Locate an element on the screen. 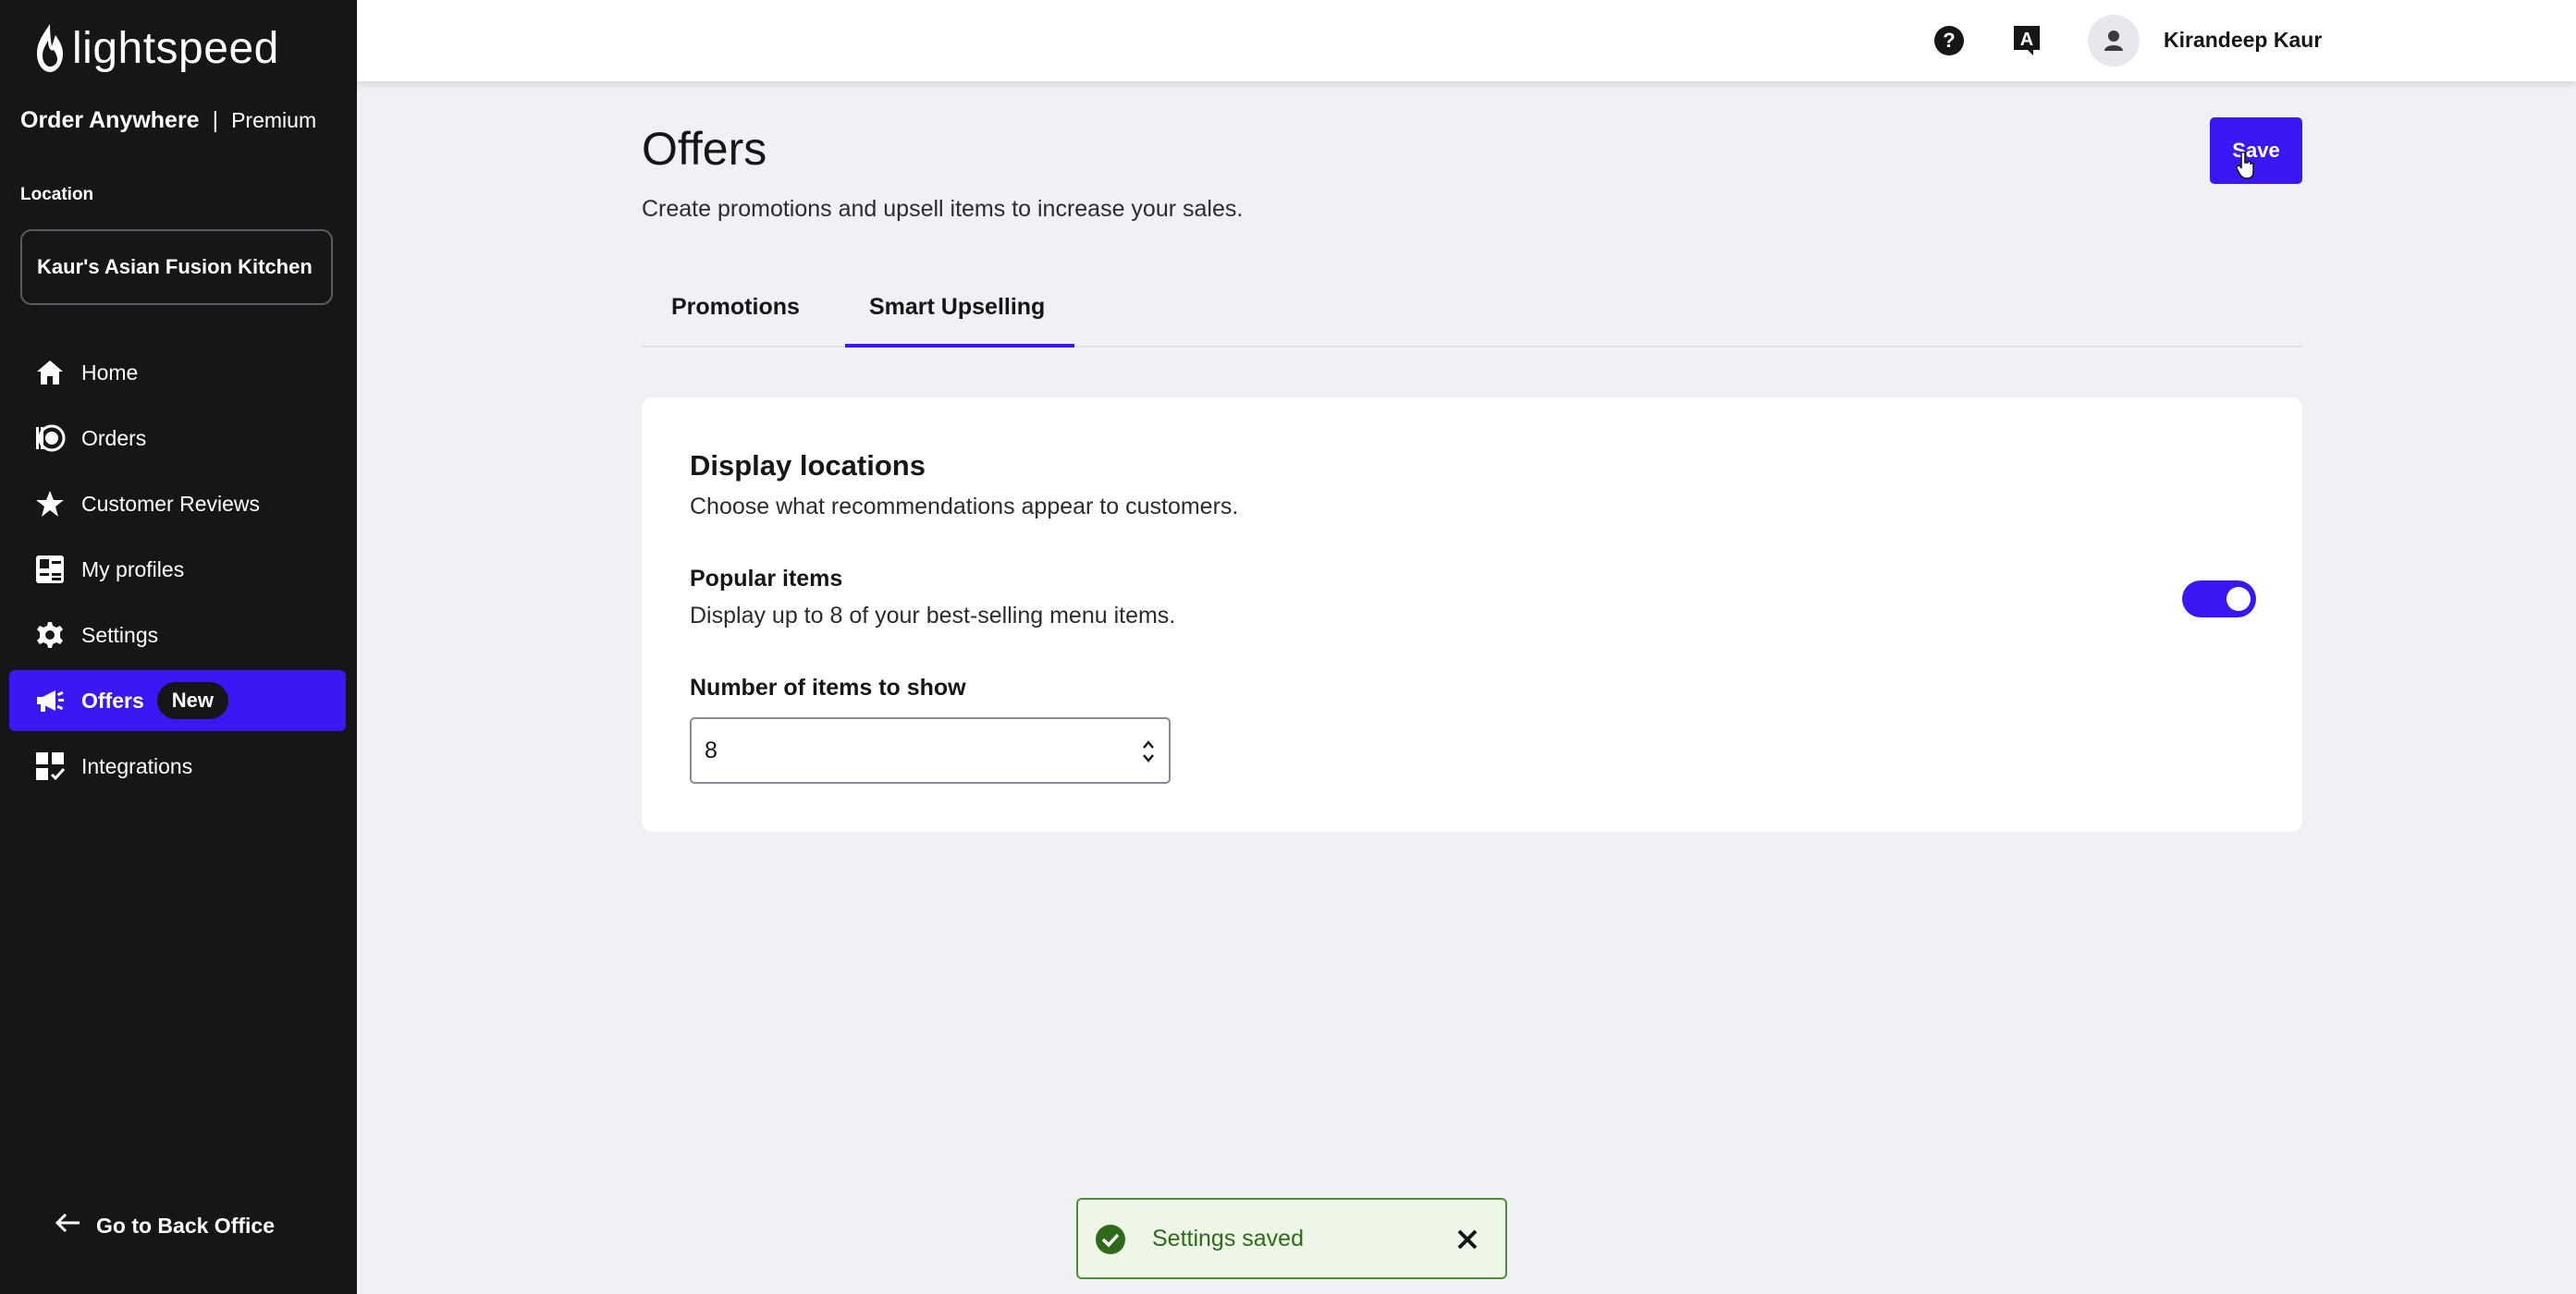 The width and height of the screenshot is (2576, 1294). integrations-icon is located at coordinates (50, 766).